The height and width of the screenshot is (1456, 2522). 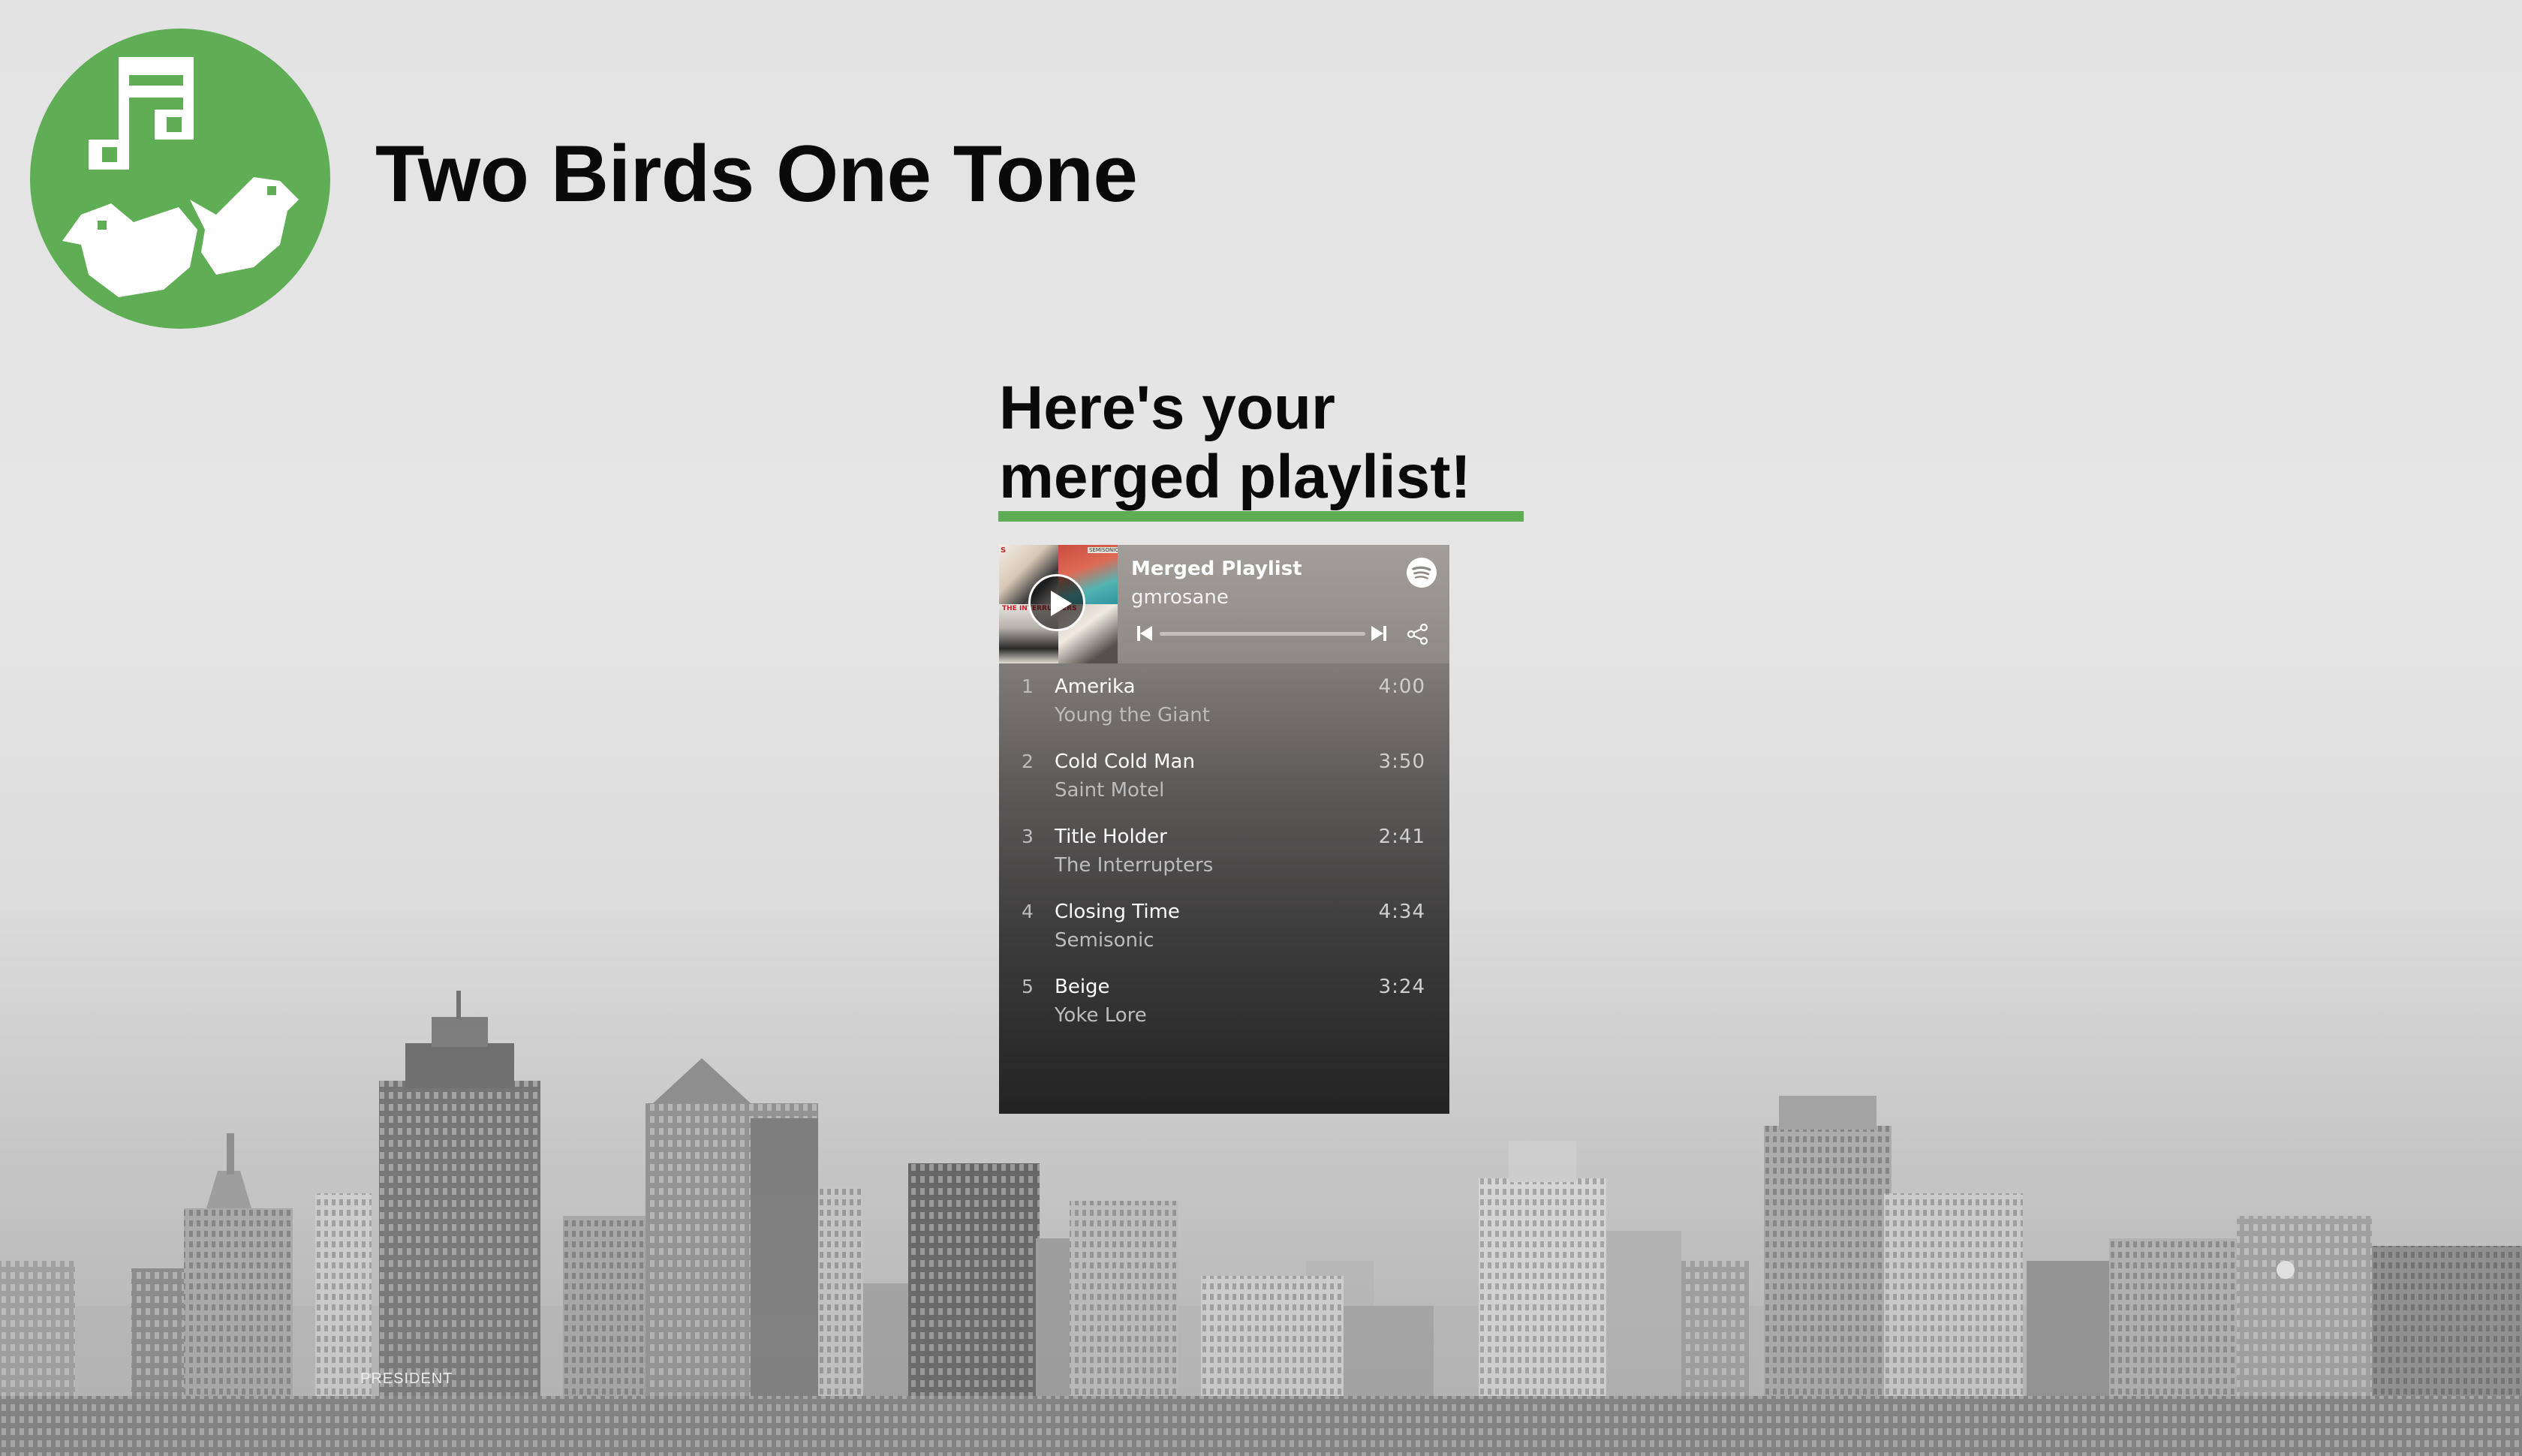 What do you see at coordinates (1145, 633) in the screenshot?
I see `skip-back-icon` at bounding box center [1145, 633].